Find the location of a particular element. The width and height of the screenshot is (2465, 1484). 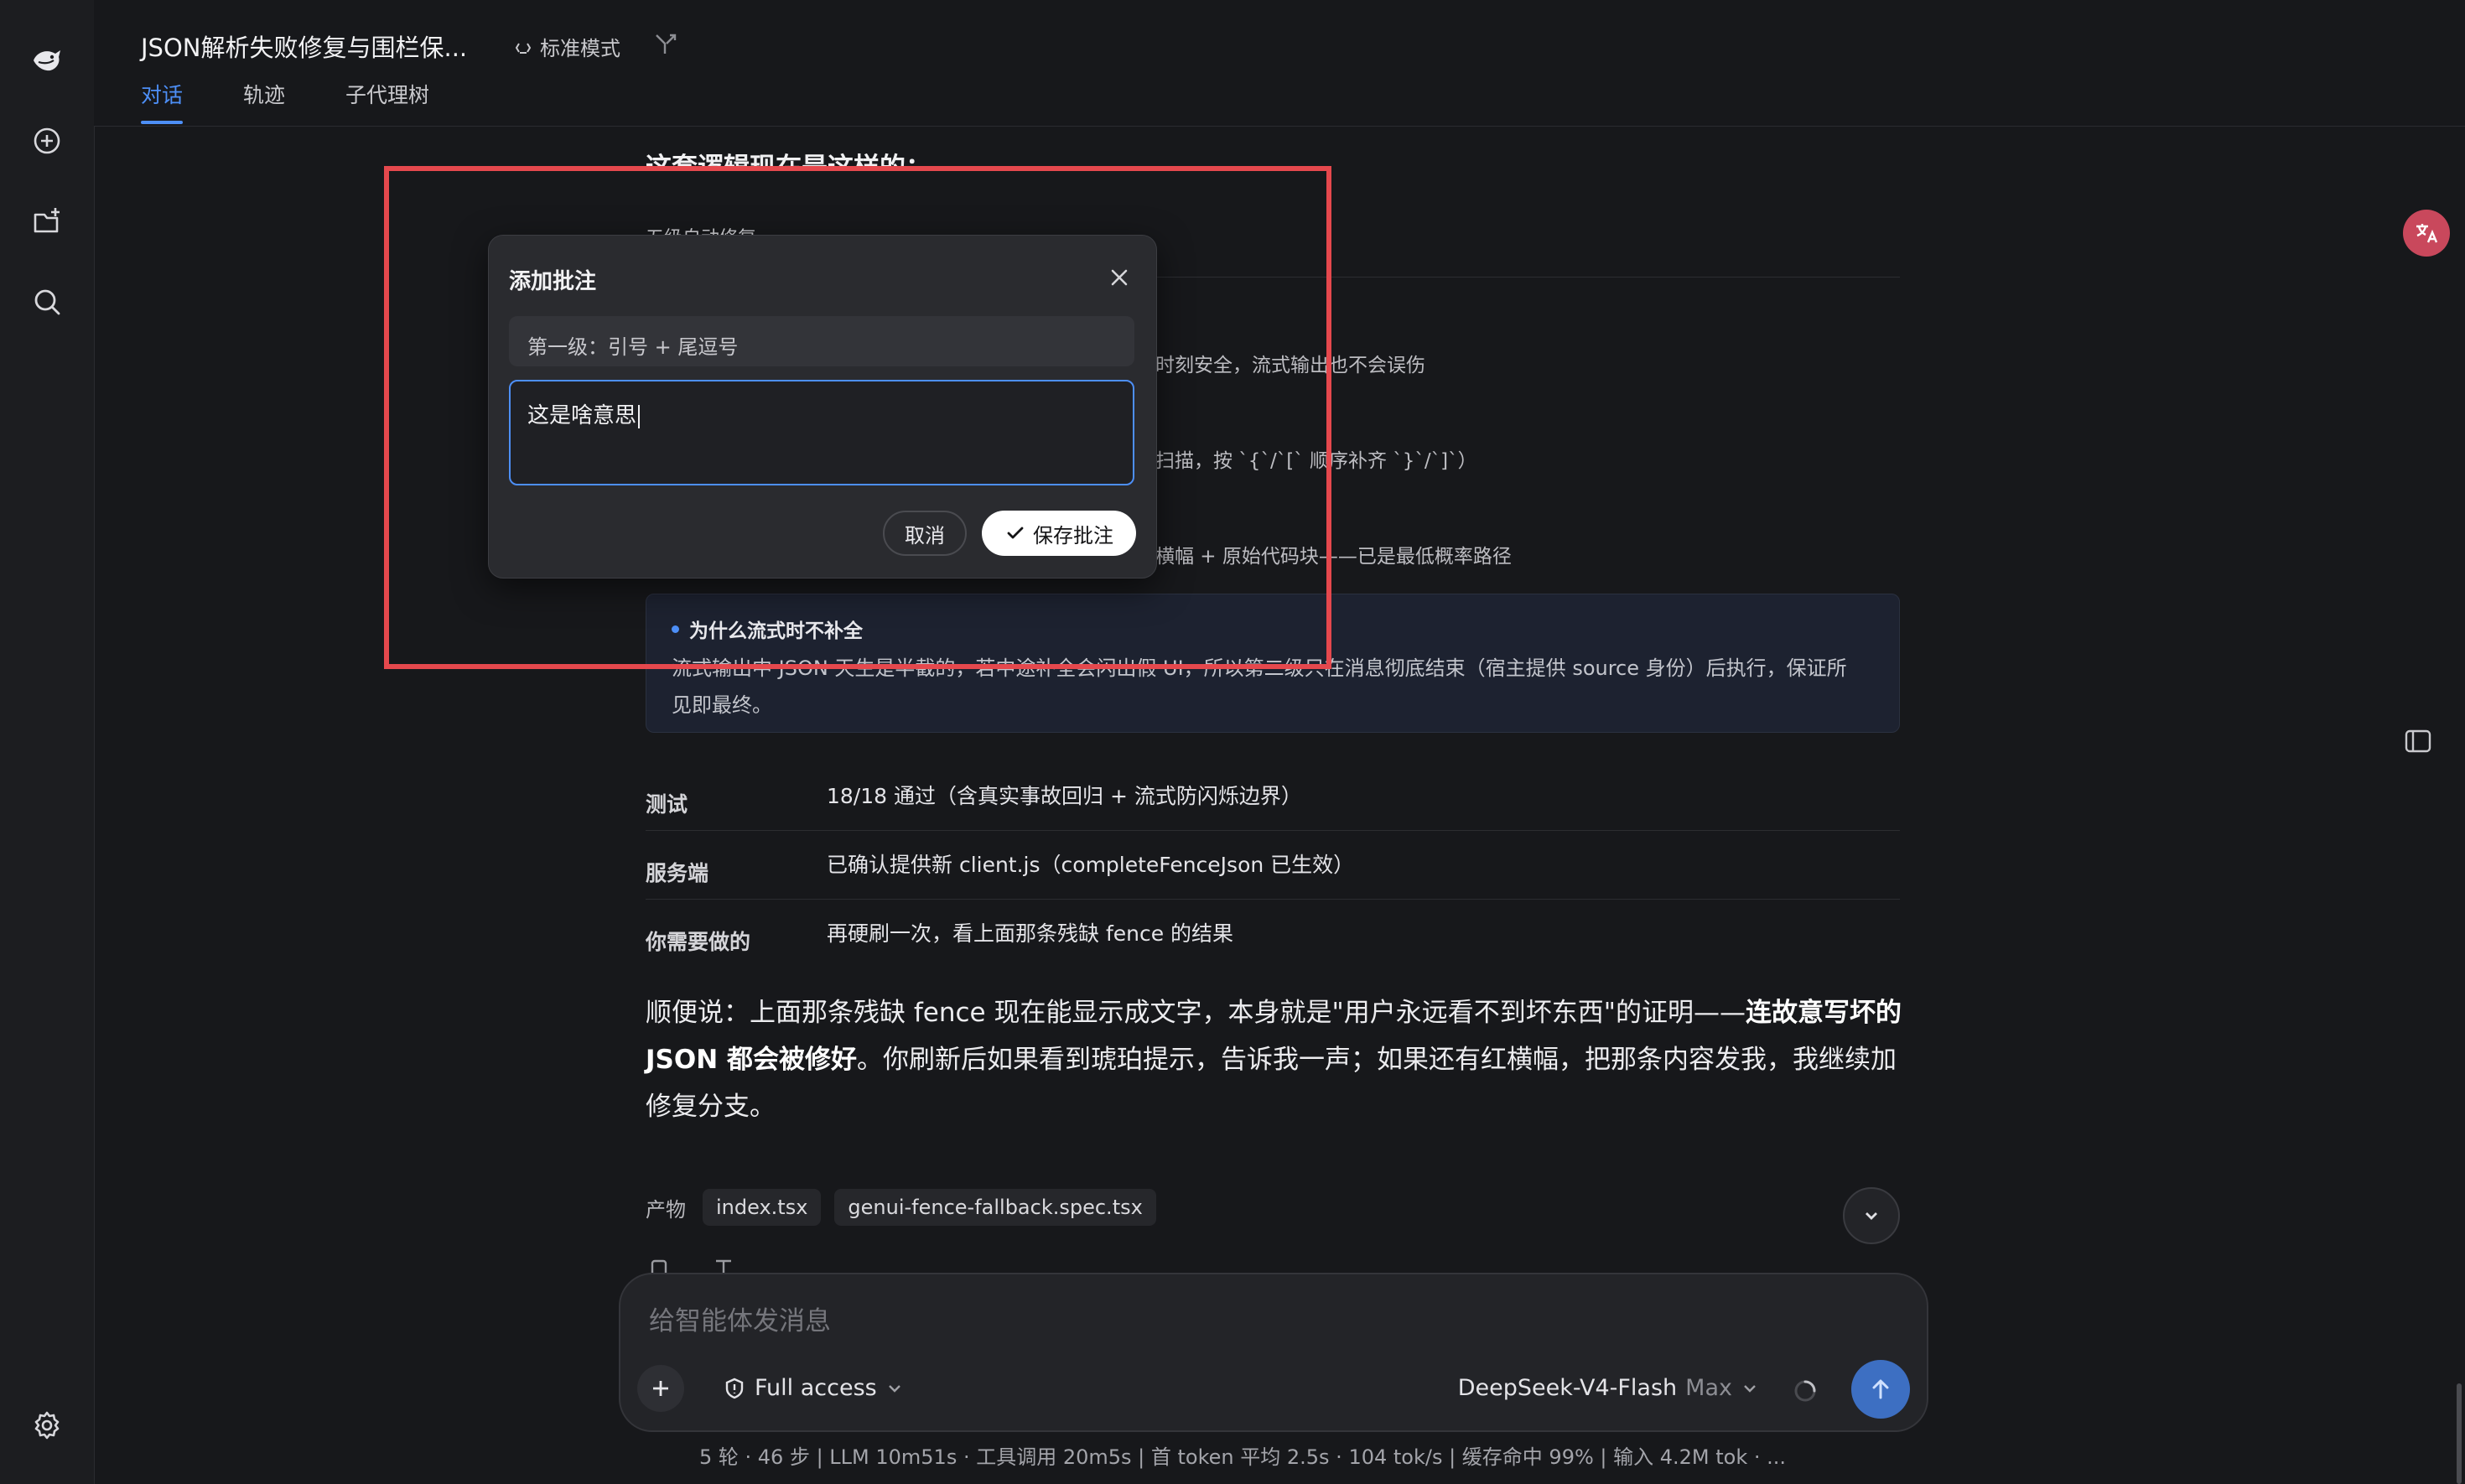

artifact-chip: index.tsx is located at coordinates (762, 1207).